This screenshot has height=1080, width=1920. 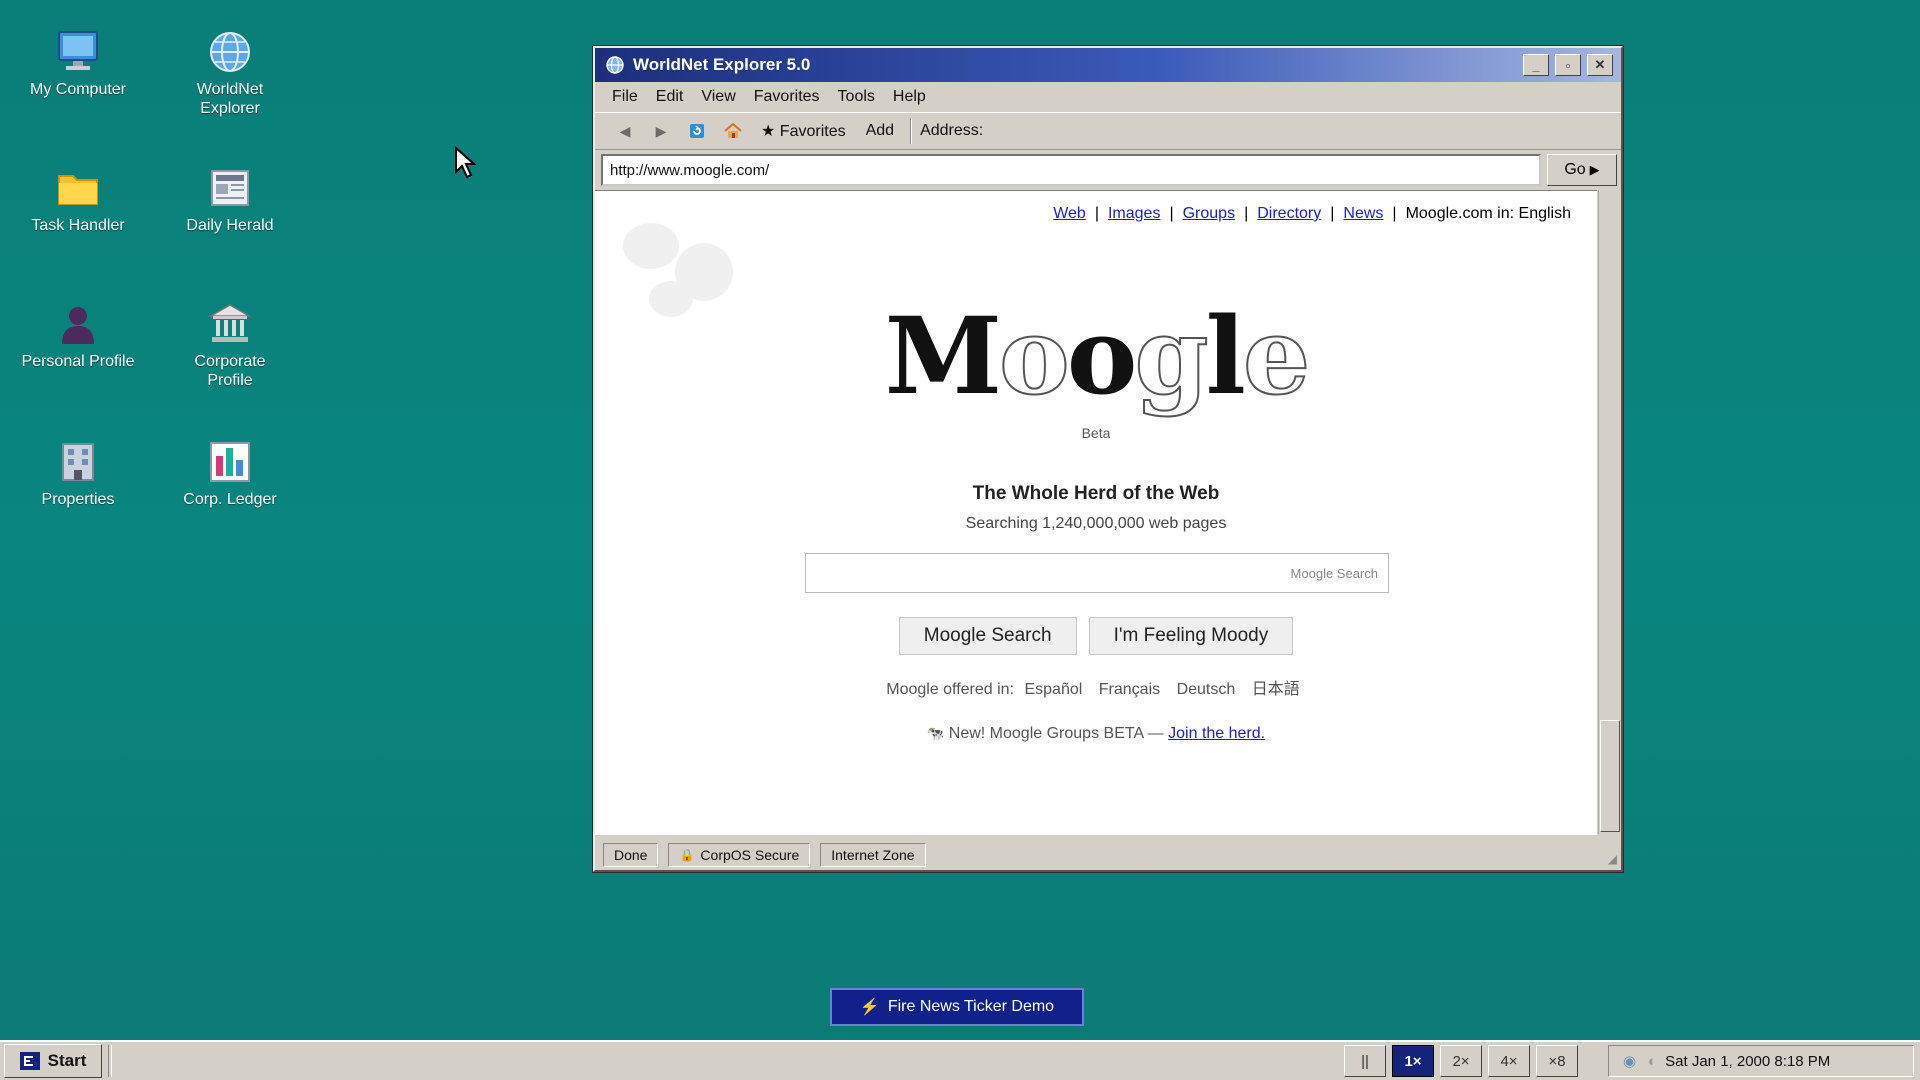 What do you see at coordinates (909, 97) in the screenshot?
I see `menu-help: Help` at bounding box center [909, 97].